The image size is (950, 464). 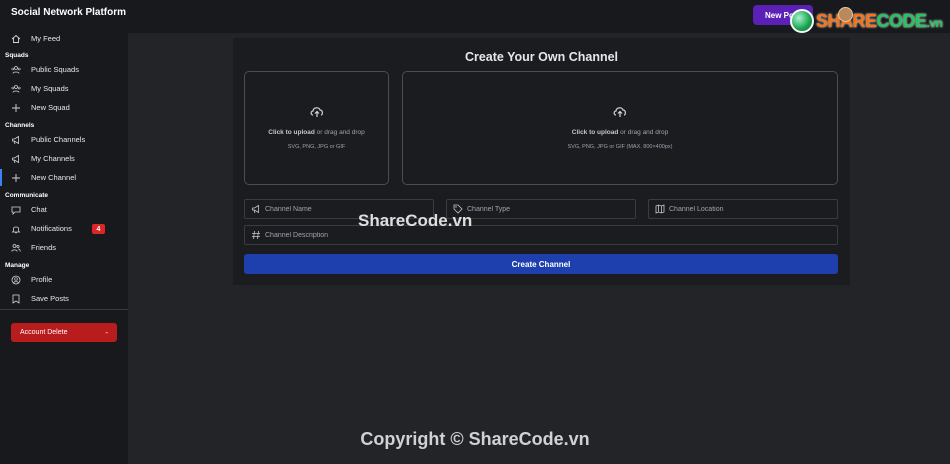 I want to click on upload-format-hint: SVG, PNG, JPG or GIF (MAX. 800×400px), so click(x=620, y=147).